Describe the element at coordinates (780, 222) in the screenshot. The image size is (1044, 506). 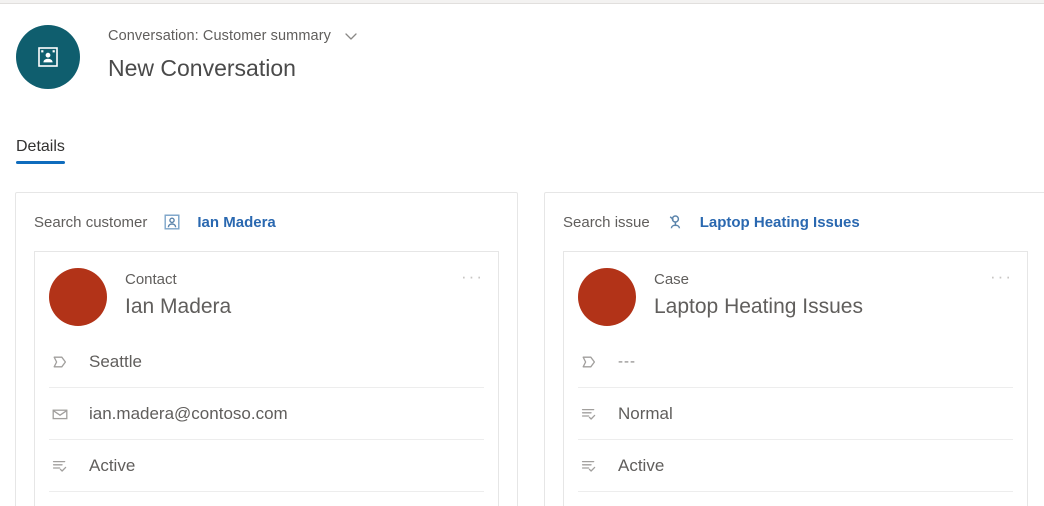
I see `issue-search-value: Laptop Heating Issues` at that location.